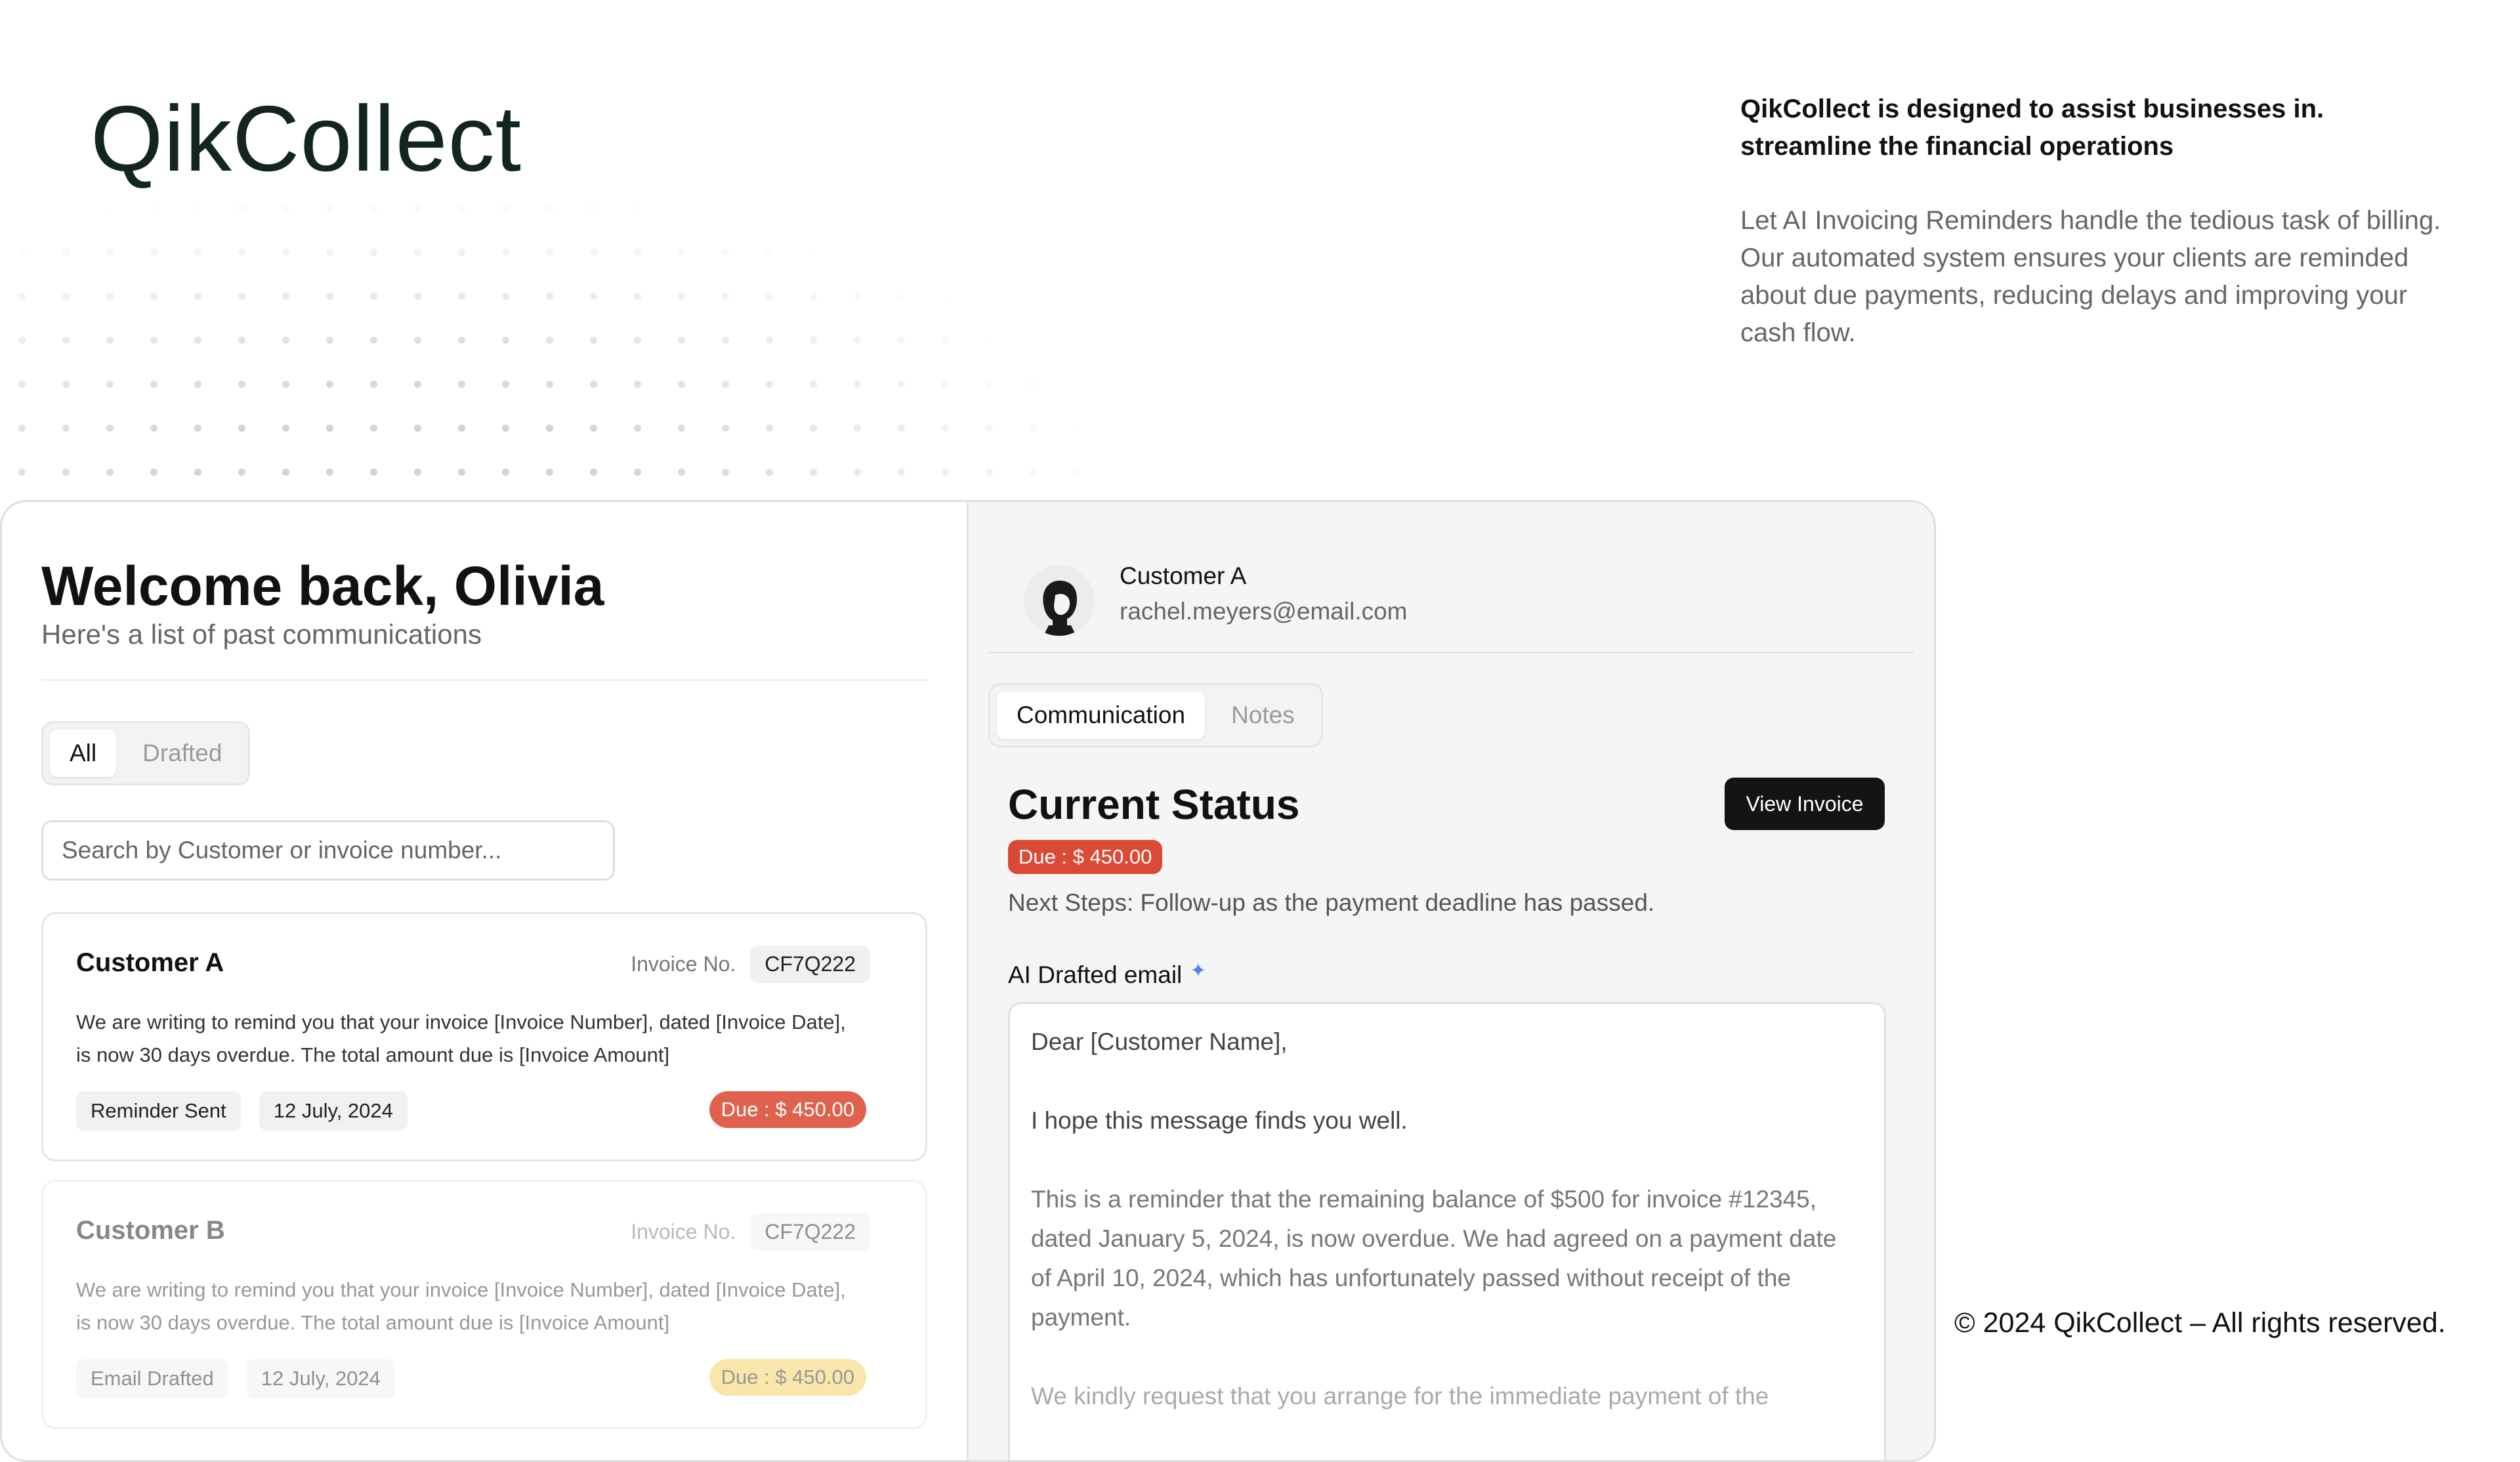 Image resolution: width=2520 pixels, height=1462 pixels. Describe the element at coordinates (158, 1111) in the screenshot. I see `status-chip: Reminder Sent` at that location.